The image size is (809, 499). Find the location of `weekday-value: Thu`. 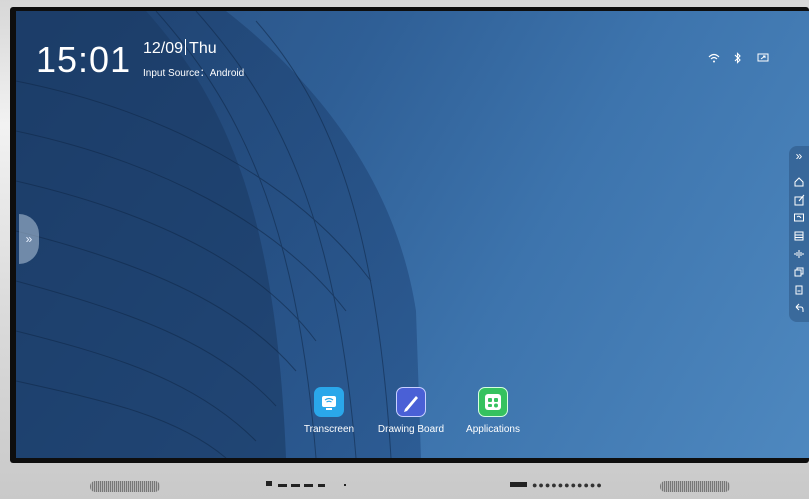

weekday-value: Thu is located at coordinates (203, 48).